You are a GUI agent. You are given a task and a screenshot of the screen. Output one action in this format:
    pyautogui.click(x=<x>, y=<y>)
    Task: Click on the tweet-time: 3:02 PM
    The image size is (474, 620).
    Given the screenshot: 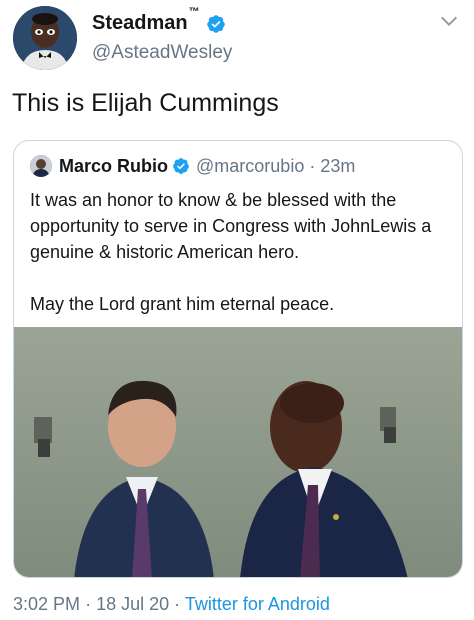 What is the action you would take?
    pyautogui.click(x=46, y=604)
    